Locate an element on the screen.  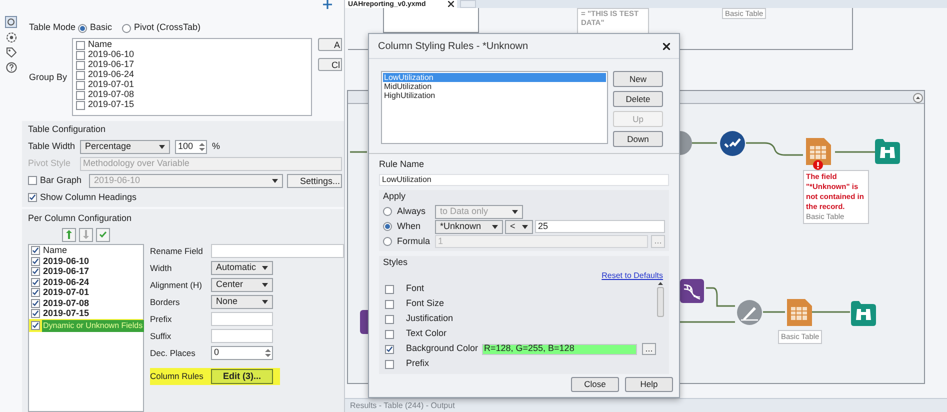
dropdown: < is located at coordinates (519, 227).